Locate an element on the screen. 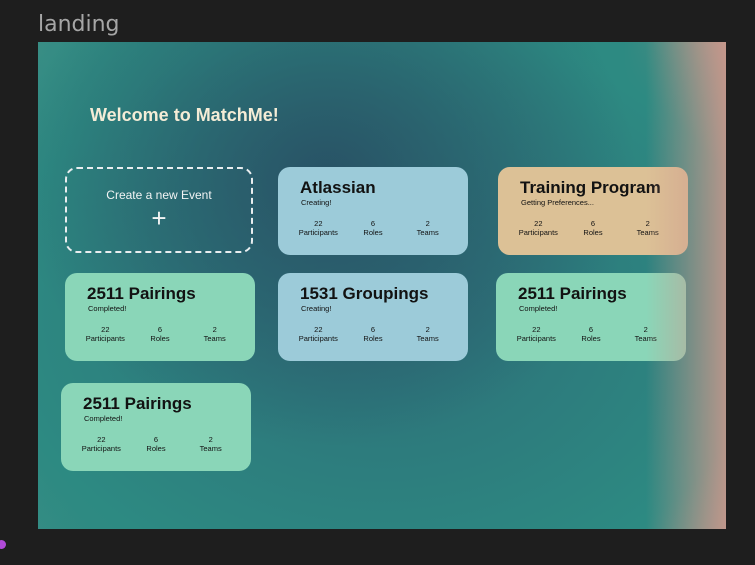  plus-icon: + is located at coordinates (159, 218).